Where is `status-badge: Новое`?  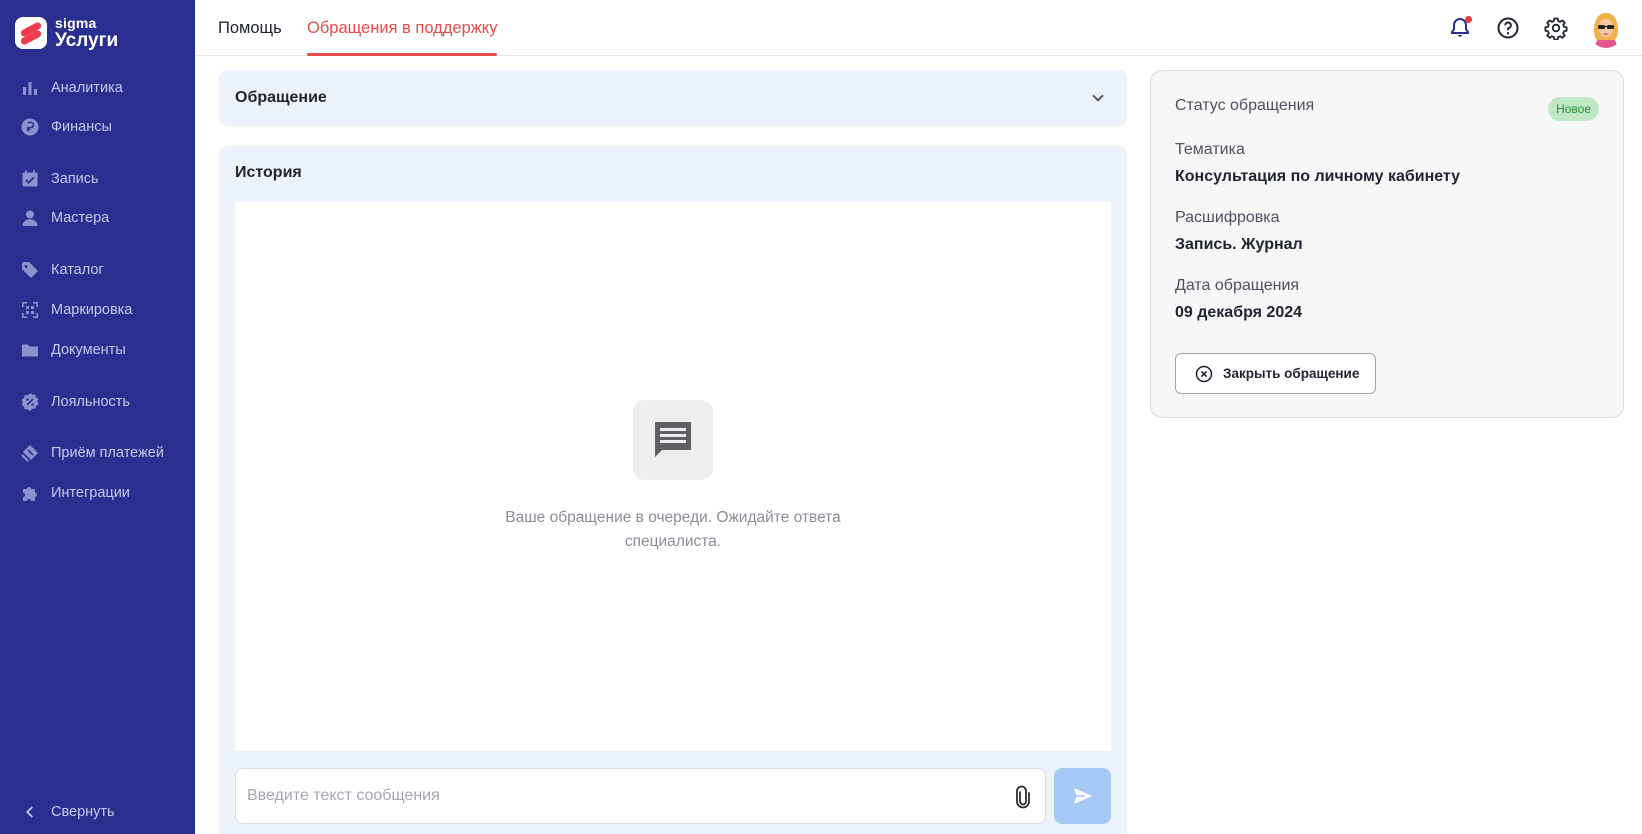
status-badge: Новое is located at coordinates (1573, 109).